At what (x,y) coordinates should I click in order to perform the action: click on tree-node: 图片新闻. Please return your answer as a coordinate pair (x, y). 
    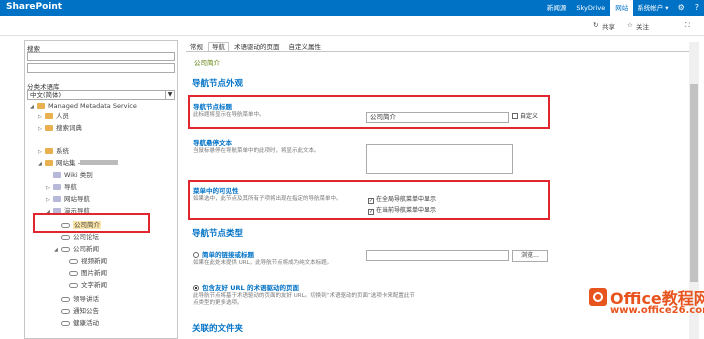
    Looking at the image, I should click on (84, 273).